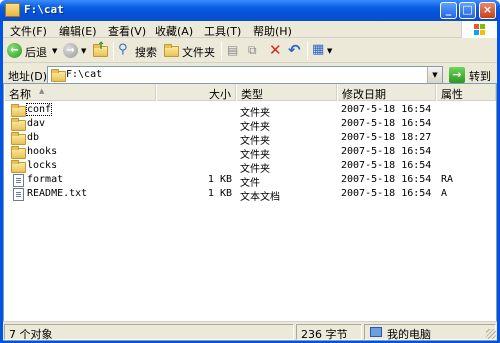  I want to click on menu-file: 文件(F), so click(28, 31).